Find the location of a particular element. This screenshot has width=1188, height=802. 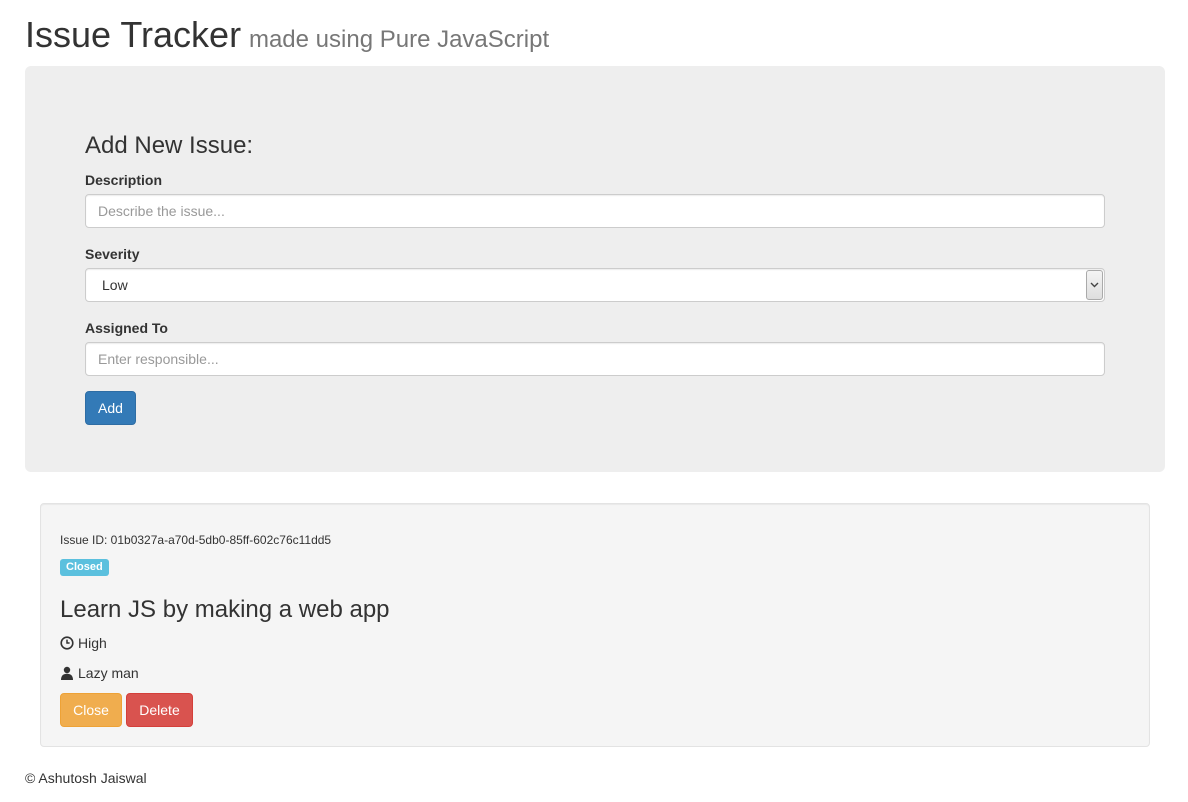

close-issue-button: Close is located at coordinates (91, 710).